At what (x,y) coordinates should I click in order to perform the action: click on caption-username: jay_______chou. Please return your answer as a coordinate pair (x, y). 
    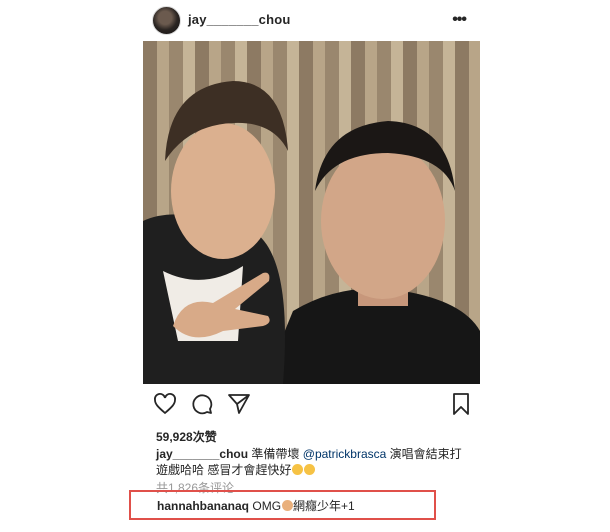
    Looking at the image, I should click on (202, 454).